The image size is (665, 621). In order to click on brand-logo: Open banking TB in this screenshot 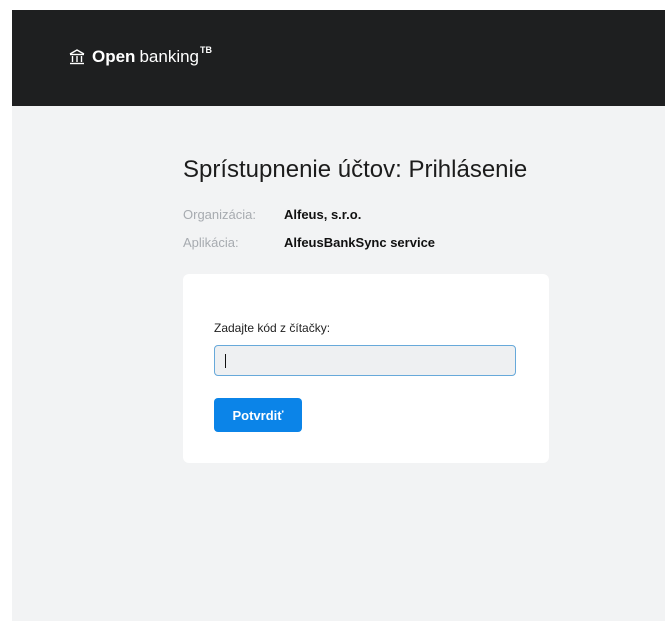, I will do `click(140, 56)`.